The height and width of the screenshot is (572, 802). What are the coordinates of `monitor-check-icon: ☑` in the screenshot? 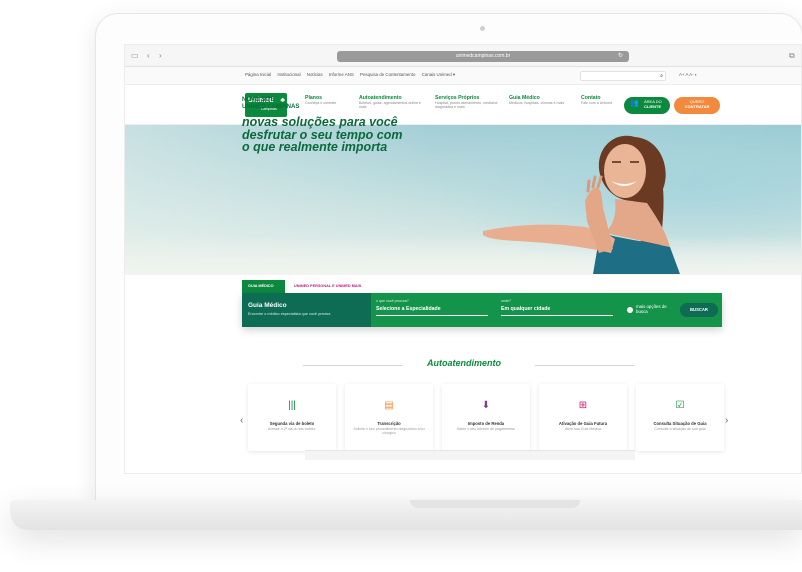 It's located at (680, 405).